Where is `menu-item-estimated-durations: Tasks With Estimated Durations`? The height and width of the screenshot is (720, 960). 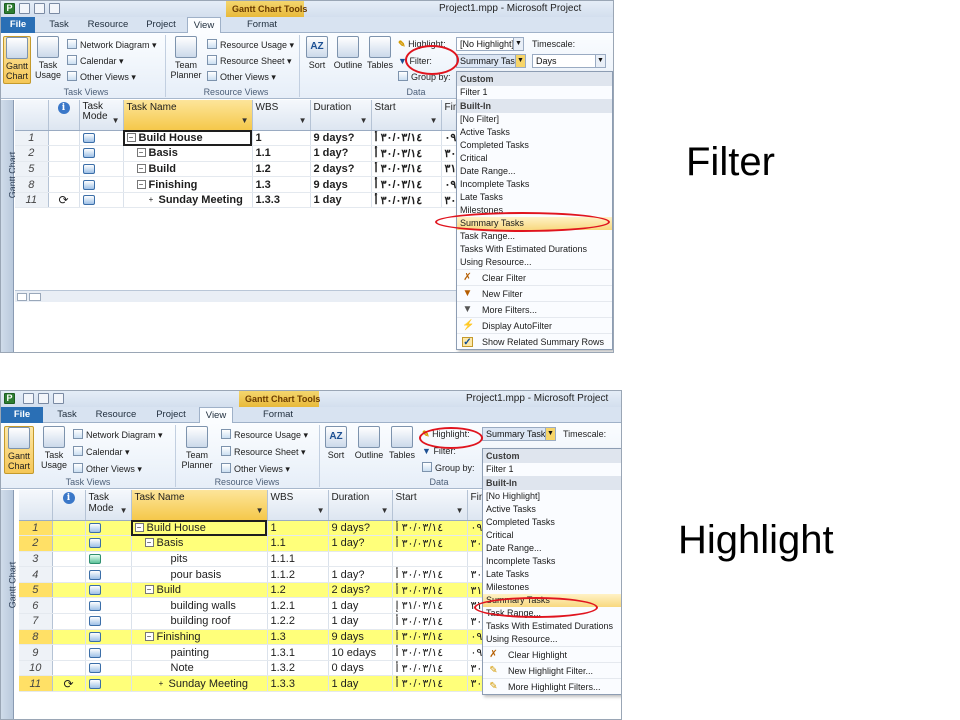 menu-item-estimated-durations: Tasks With Estimated Durations is located at coordinates (552, 626).